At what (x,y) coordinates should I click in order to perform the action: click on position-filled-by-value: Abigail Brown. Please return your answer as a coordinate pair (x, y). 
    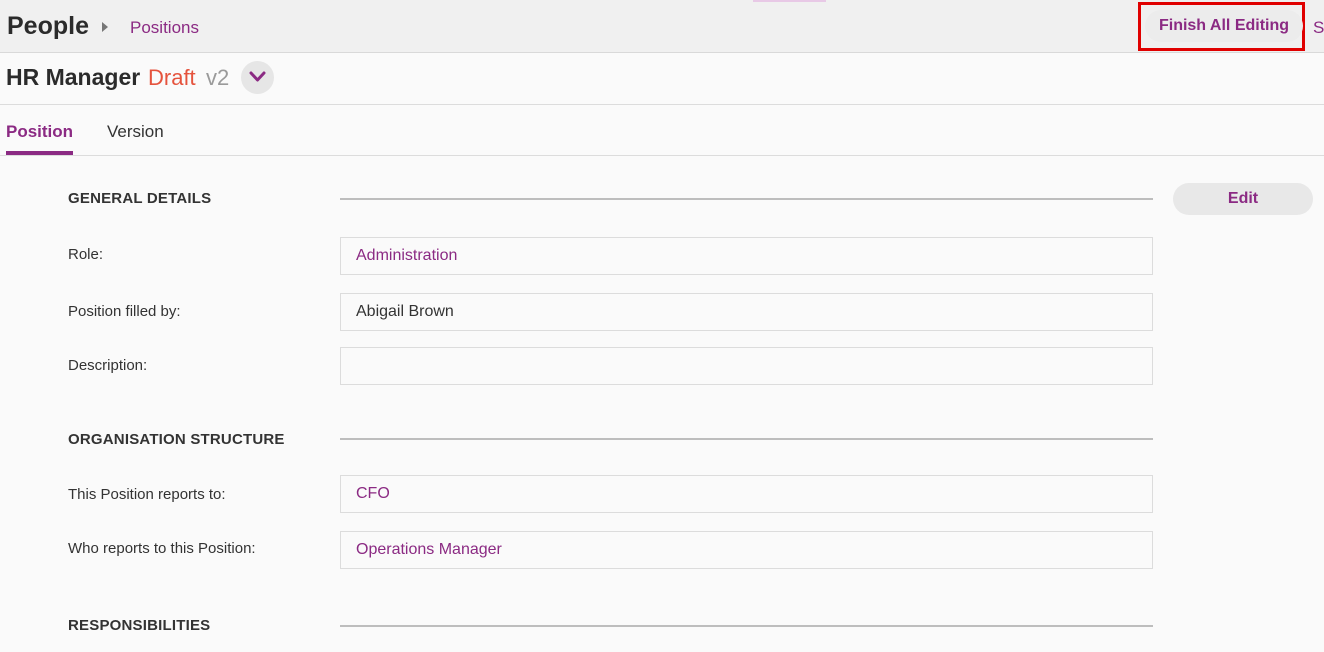
    Looking at the image, I should click on (405, 311).